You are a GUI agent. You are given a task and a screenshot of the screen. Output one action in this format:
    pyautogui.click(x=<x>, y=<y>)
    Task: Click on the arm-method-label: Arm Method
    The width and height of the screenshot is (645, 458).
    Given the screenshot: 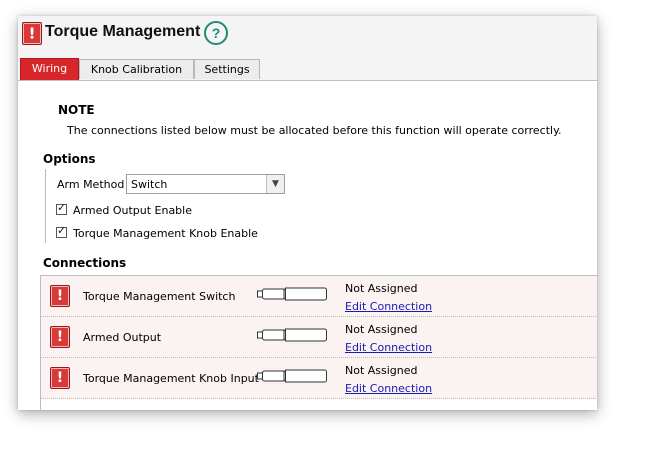 What is the action you would take?
    pyautogui.click(x=91, y=184)
    